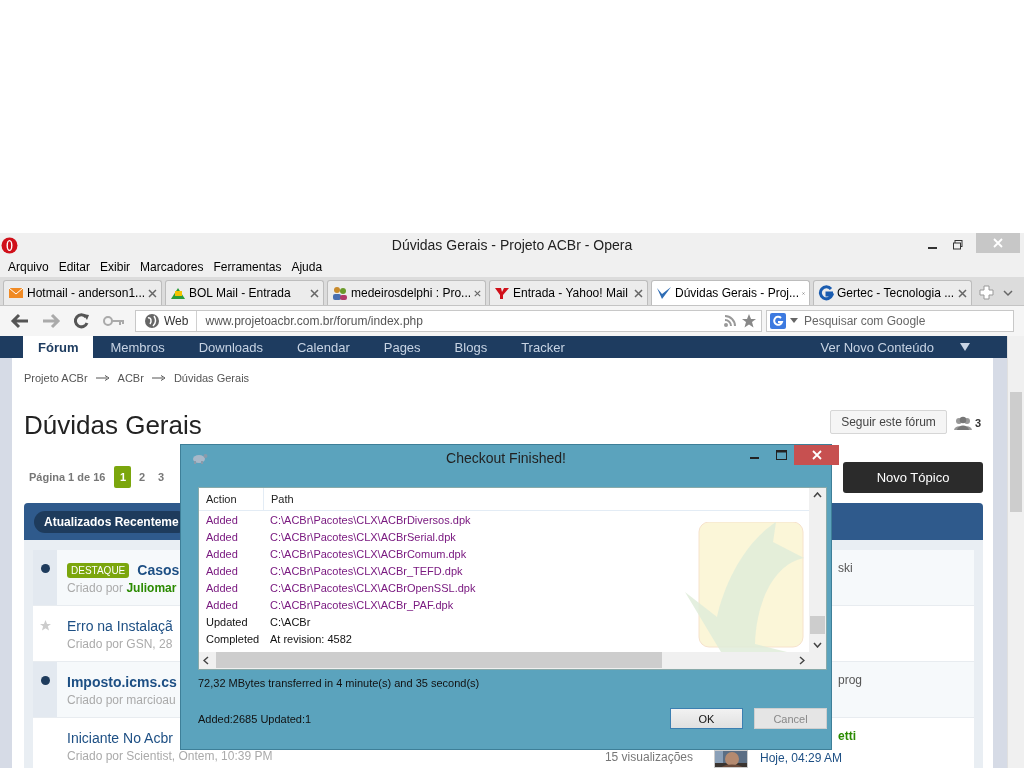  What do you see at coordinates (512, 245) in the screenshot?
I see `window-title: Dúvidas Gerais - Projeto ACBr - Opera` at bounding box center [512, 245].